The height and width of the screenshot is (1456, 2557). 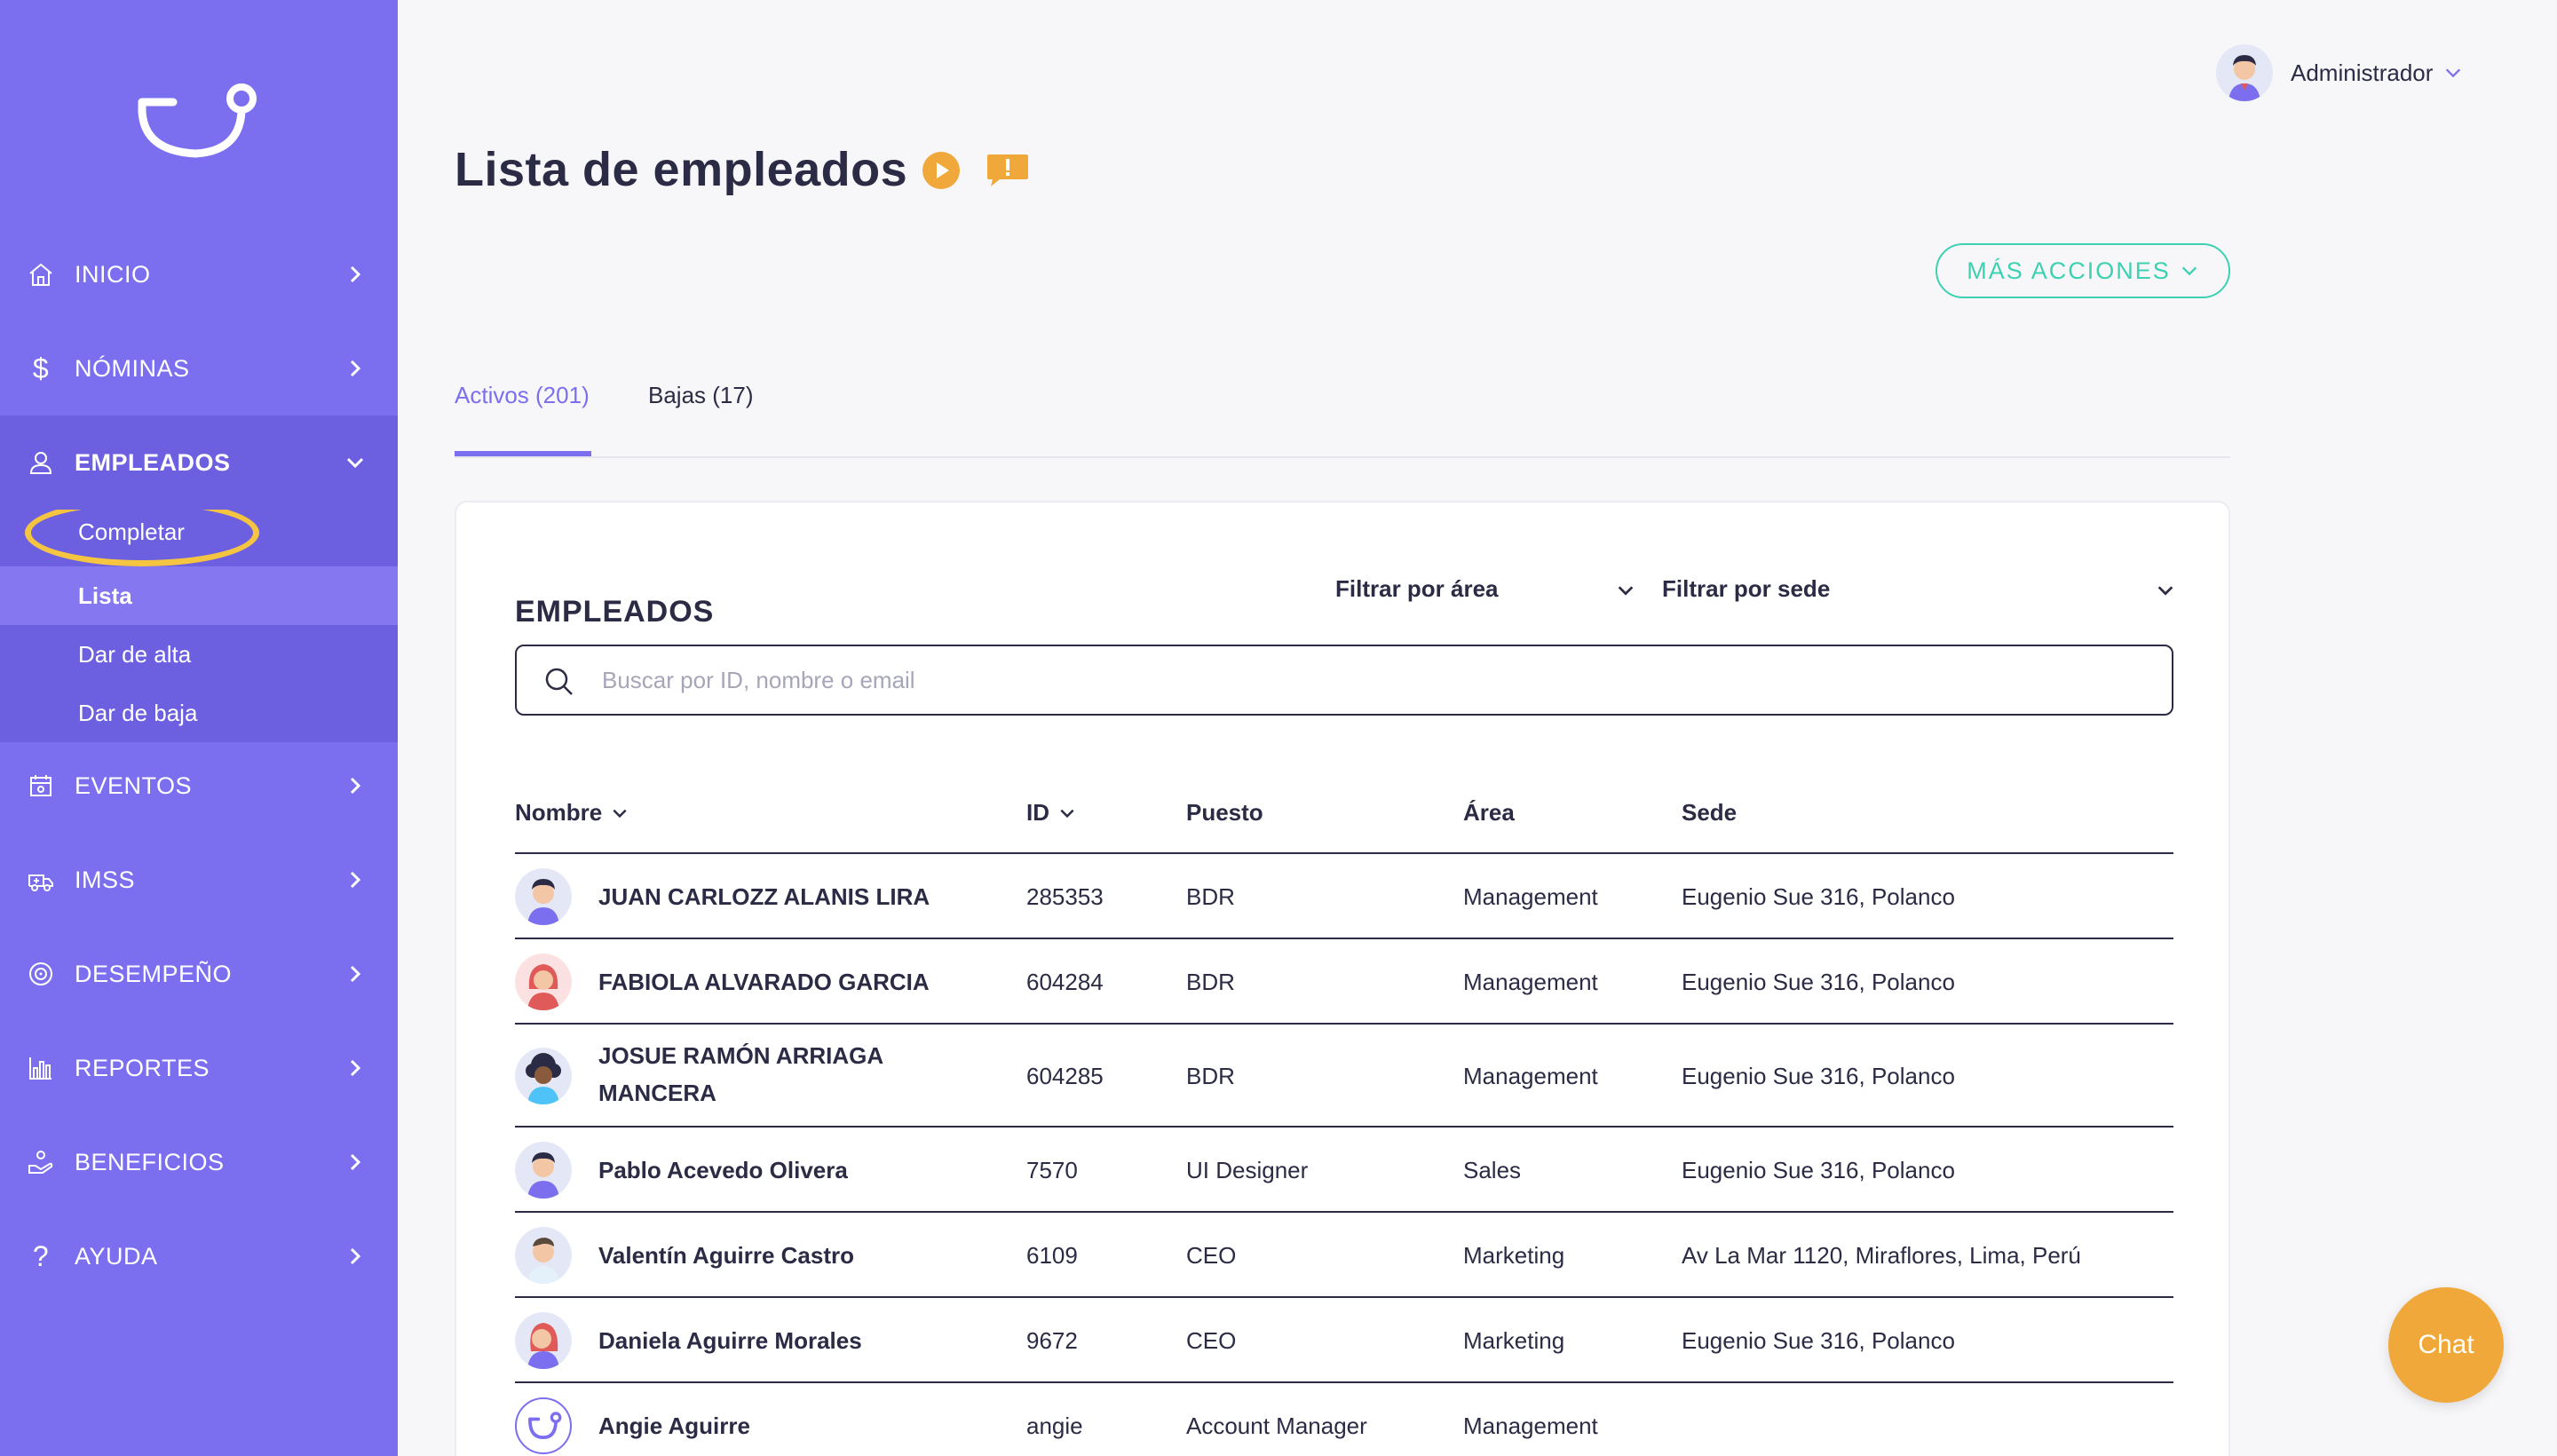 What do you see at coordinates (199, 654) in the screenshot?
I see `submenu-dar-de-alta: Dar de alta` at bounding box center [199, 654].